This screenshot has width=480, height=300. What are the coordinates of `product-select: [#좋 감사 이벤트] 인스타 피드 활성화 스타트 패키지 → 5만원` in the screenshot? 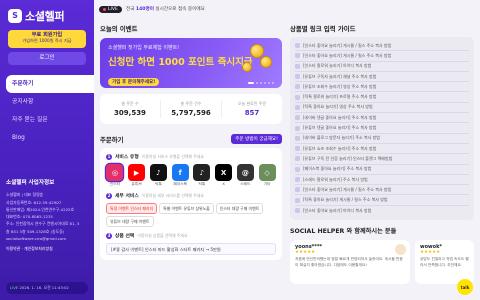 It's located at (191, 249).